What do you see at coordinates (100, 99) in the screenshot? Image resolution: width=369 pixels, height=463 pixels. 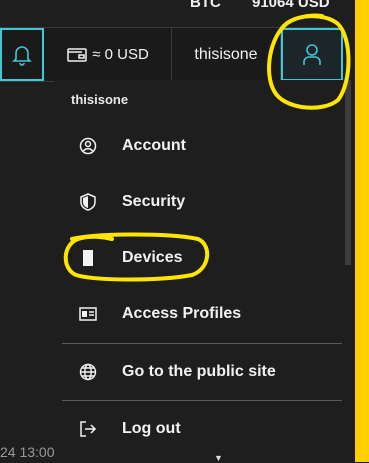 I see `menu-username: thisisone` at bounding box center [100, 99].